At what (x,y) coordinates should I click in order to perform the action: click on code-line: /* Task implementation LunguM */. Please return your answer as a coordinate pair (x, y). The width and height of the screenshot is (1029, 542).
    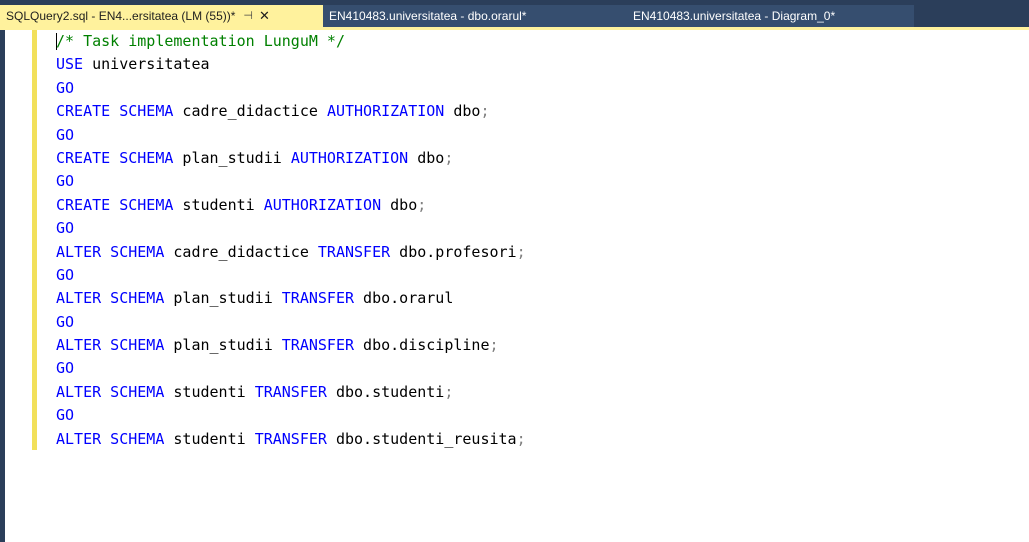
    Looking at the image, I should click on (542, 41).